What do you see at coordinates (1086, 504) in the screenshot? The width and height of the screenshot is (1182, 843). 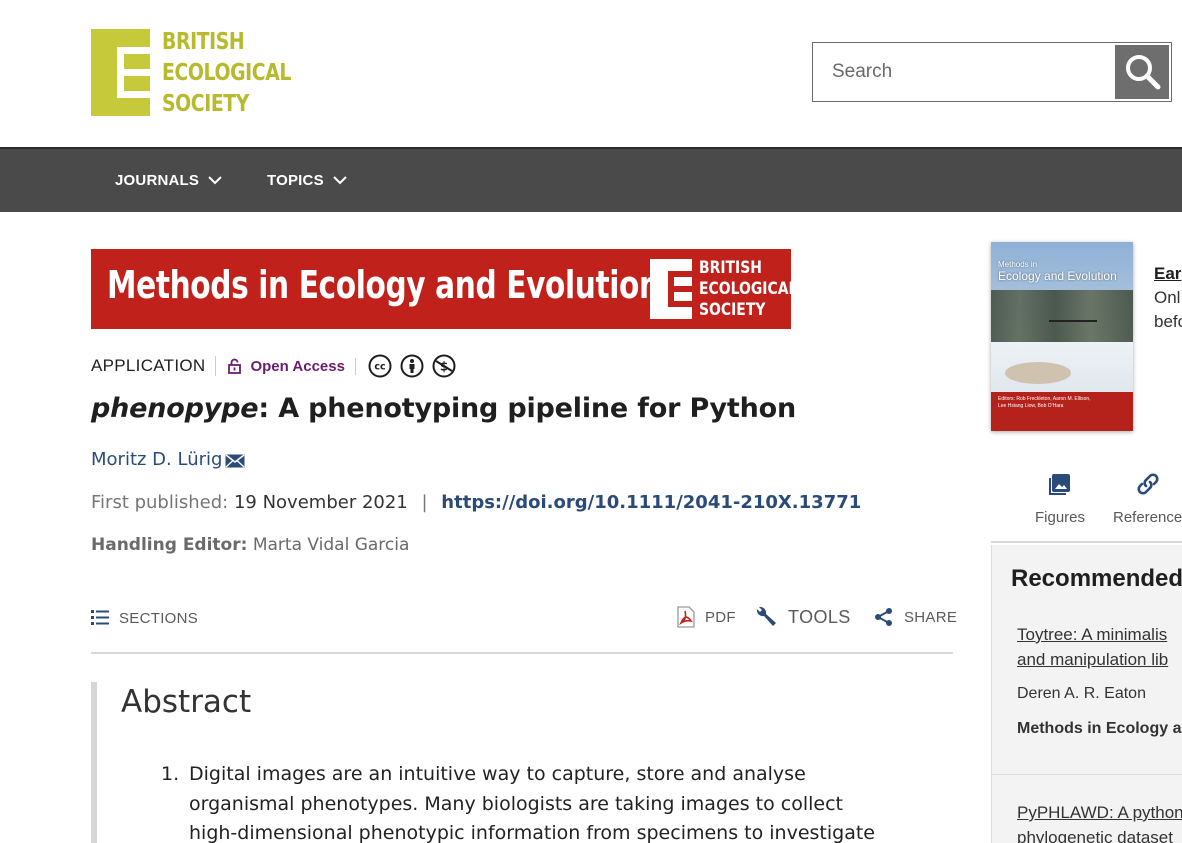 I see `sidebar-tabs: Figures Reference` at bounding box center [1086, 504].